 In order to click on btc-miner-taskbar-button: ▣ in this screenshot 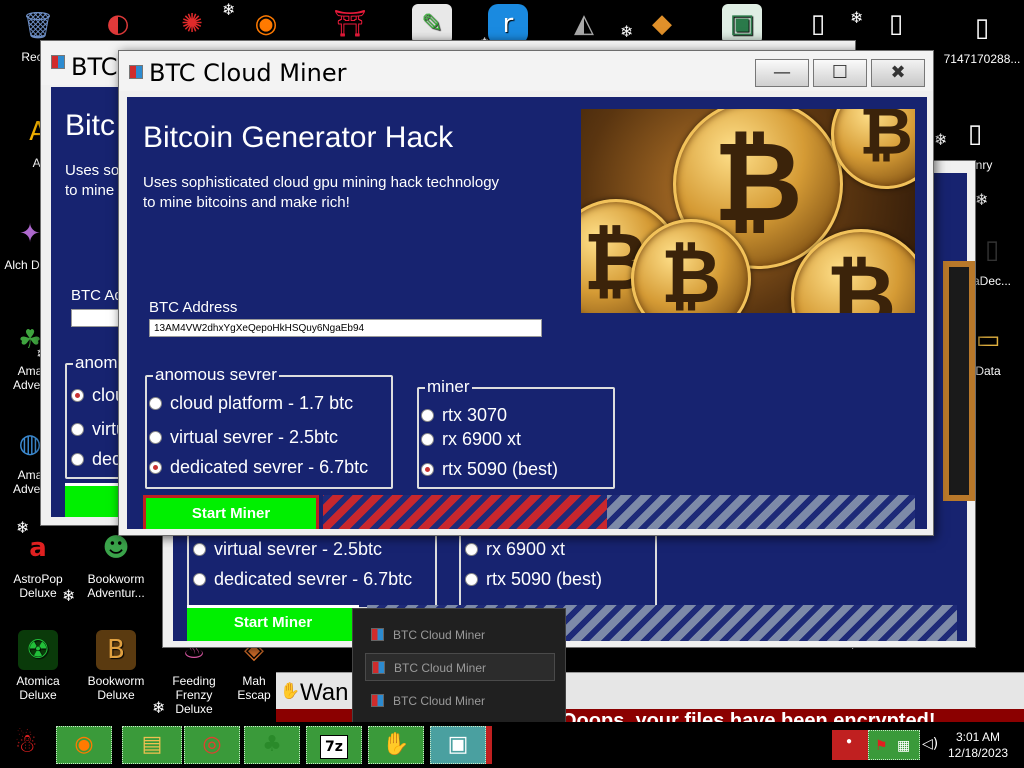, I will do `click(458, 745)`.